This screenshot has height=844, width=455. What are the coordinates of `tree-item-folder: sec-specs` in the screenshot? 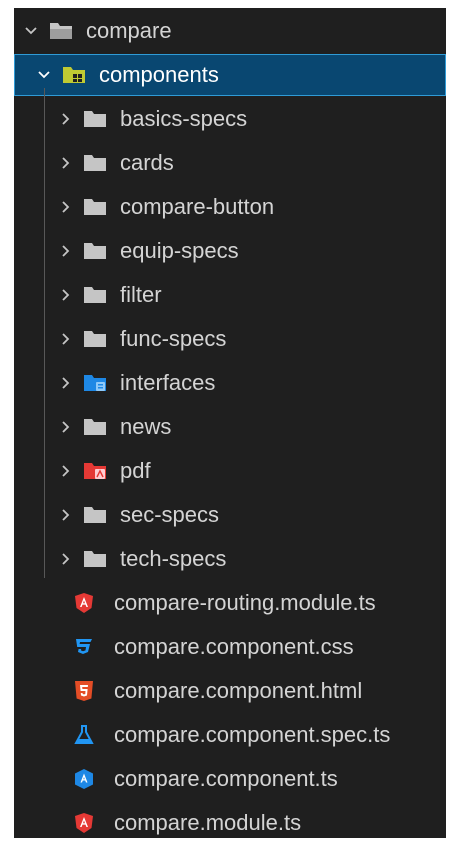 It's located at (230, 515).